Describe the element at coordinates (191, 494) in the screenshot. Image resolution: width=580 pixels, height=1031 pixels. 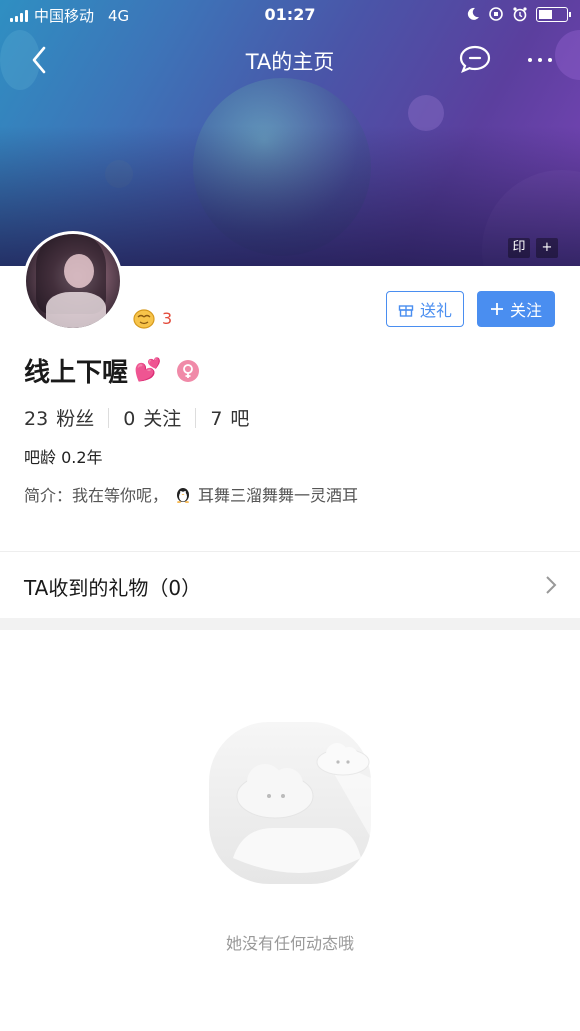
I see `bio: 简介：我在等你呢， 耳舞三溜舞舞一灵酒耳` at that location.